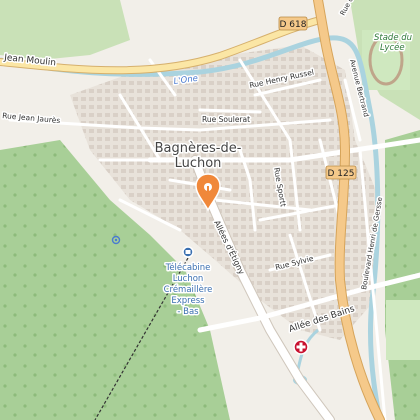  What do you see at coordinates (198, 148) in the screenshot?
I see `town-label-line1: Bagnères-de-` at bounding box center [198, 148].